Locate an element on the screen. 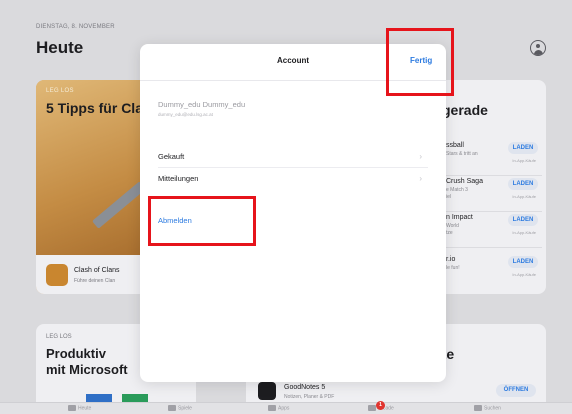 The image size is (572, 414). app-subtitle: e Match 3 iel is located at coordinates (457, 193).